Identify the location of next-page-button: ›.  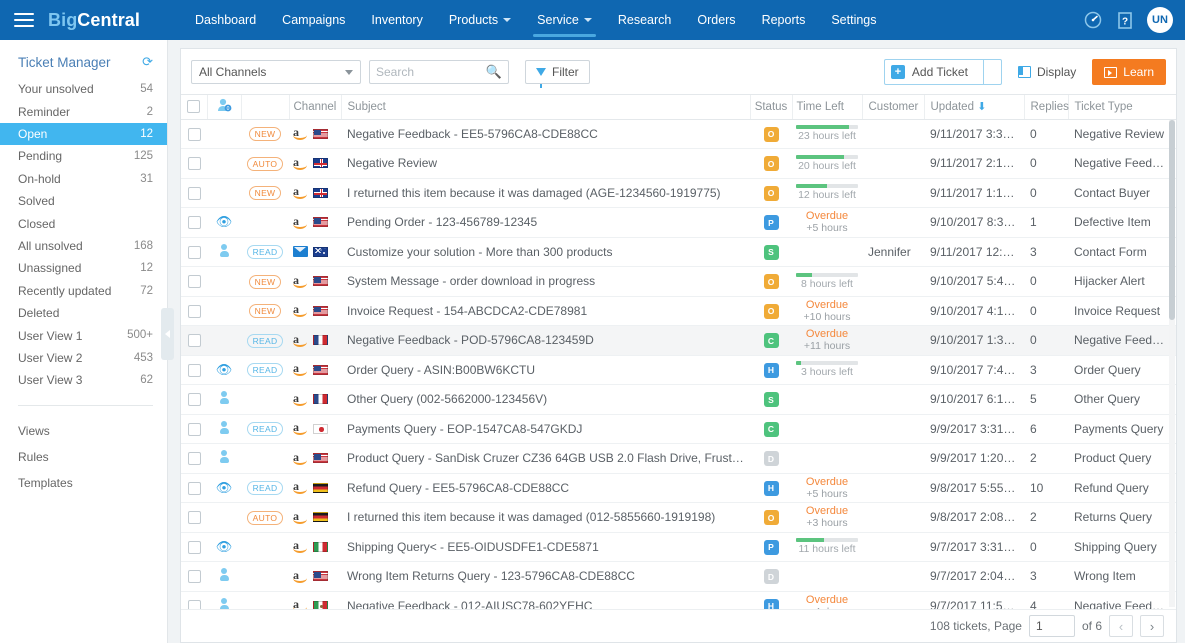
(1152, 626).